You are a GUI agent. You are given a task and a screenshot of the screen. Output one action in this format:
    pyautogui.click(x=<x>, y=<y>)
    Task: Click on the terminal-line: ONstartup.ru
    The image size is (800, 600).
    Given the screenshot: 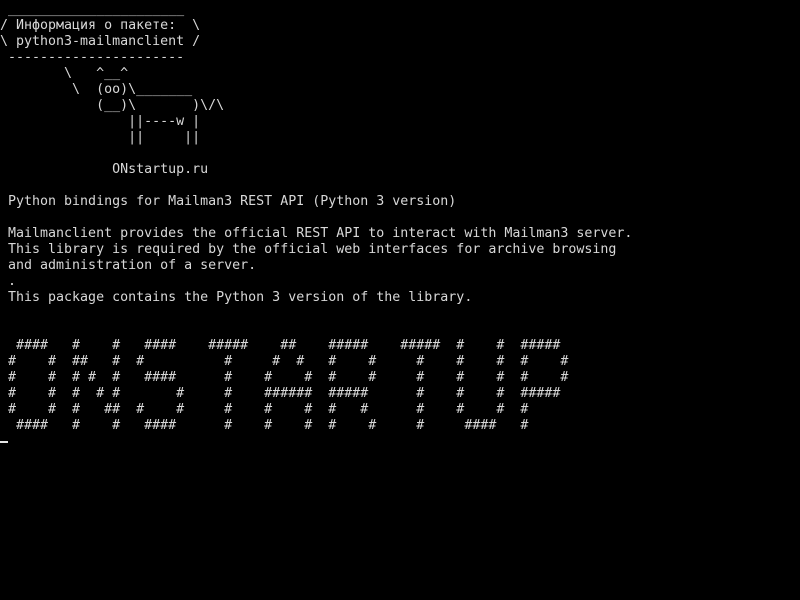 What is the action you would take?
    pyautogui.click(x=104, y=169)
    